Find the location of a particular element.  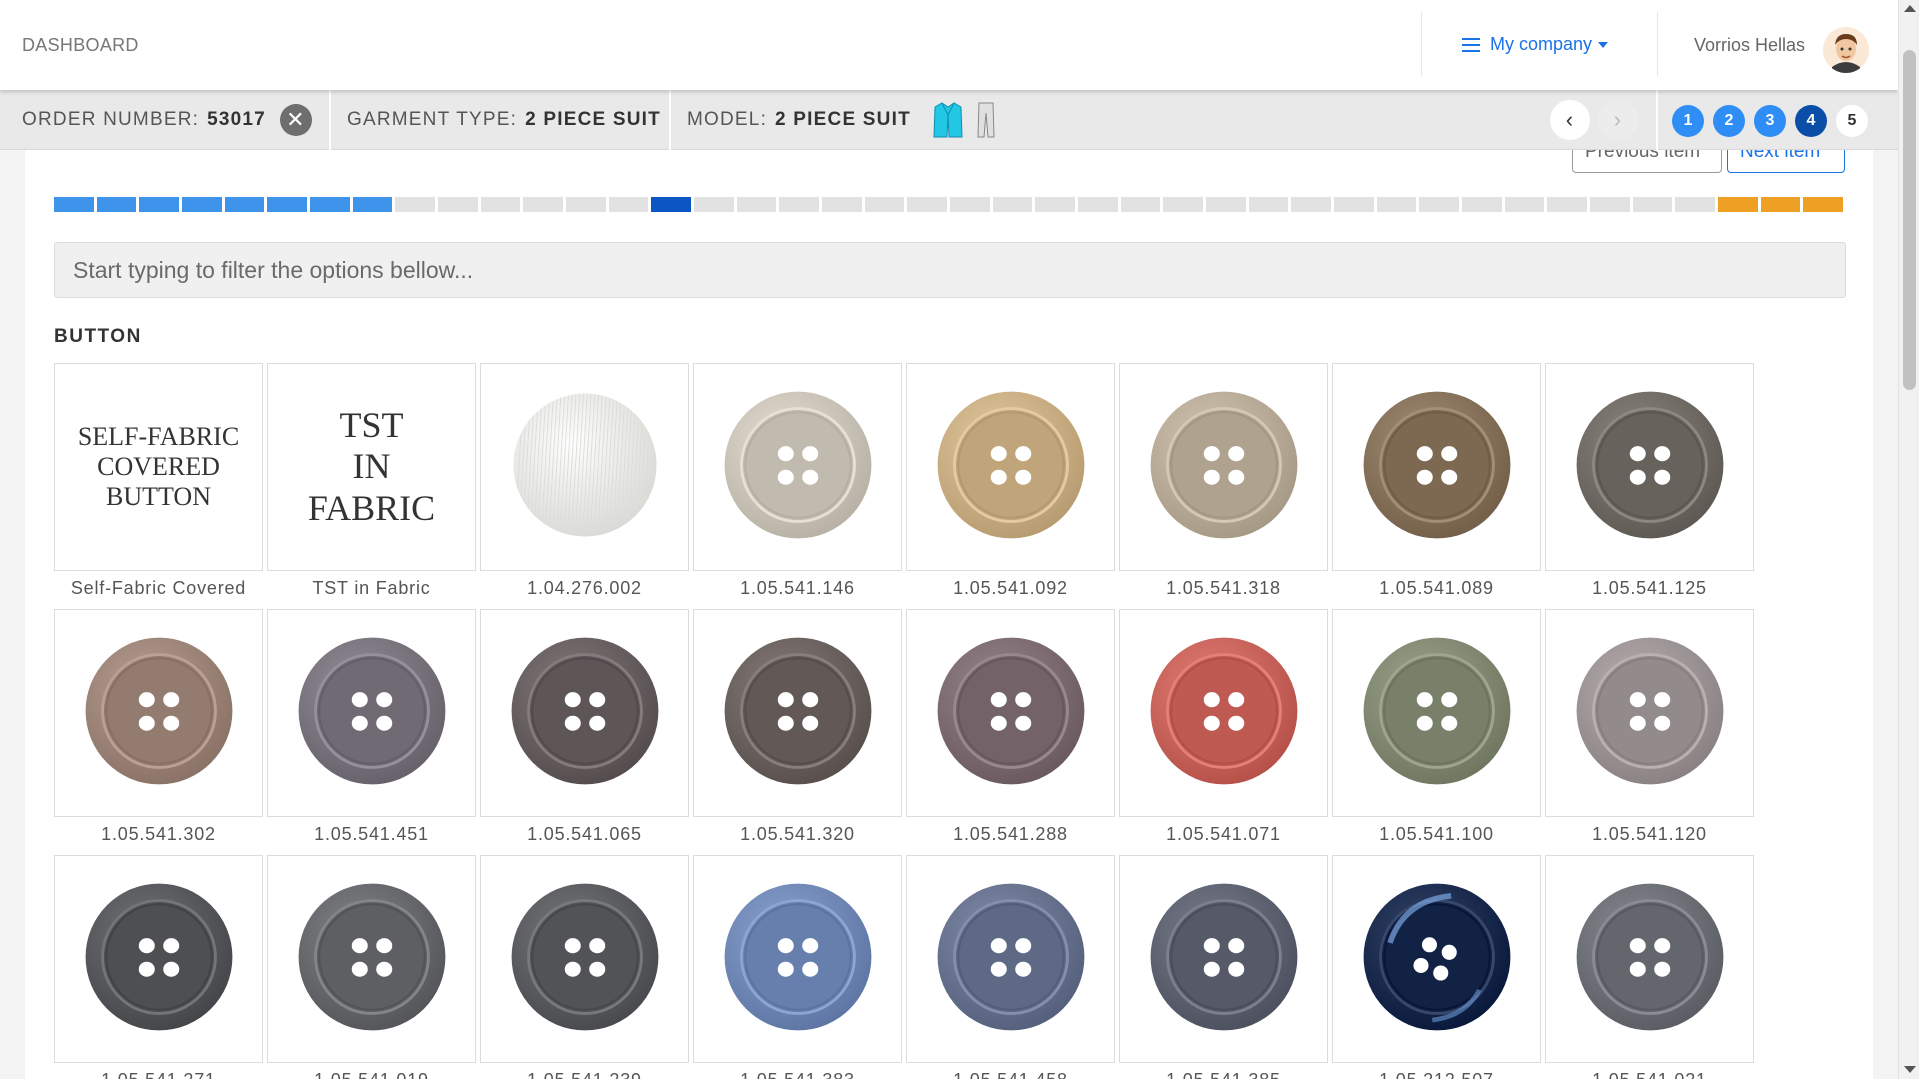

model: MODEL: 2 PIECE SUIT is located at coordinates (841, 120).